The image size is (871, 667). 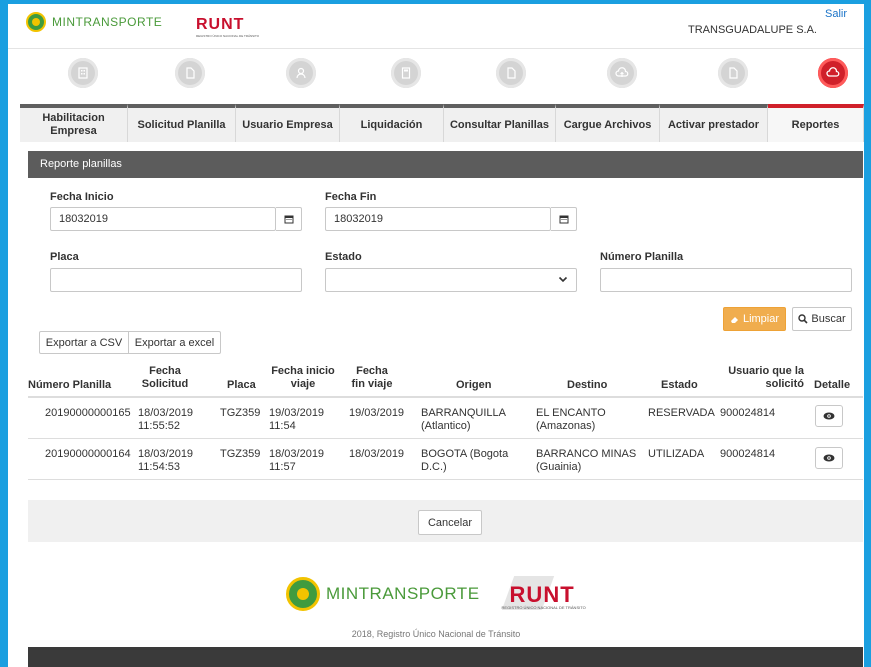 What do you see at coordinates (734, 320) in the screenshot?
I see `eraser-icon` at bounding box center [734, 320].